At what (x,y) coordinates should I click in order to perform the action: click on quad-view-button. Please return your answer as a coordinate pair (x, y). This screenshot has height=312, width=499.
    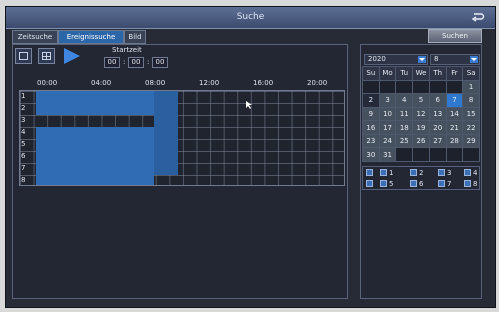
    Looking at the image, I should click on (46, 56).